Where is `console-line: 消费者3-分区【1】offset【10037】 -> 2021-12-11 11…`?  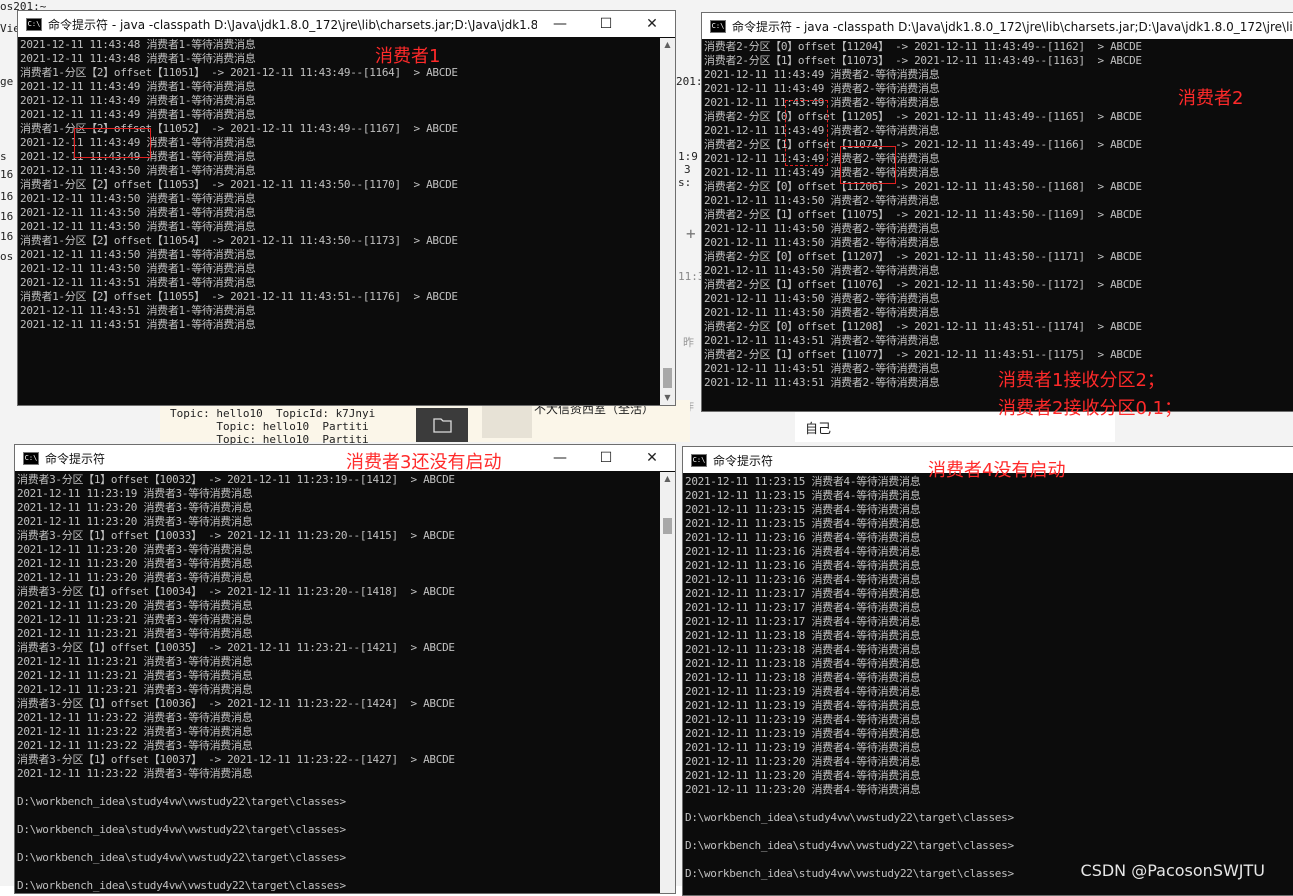
console-line: 消费者3-分区【1】offset【10037】 -> 2021-12-11 11… is located at coordinates (236, 759).